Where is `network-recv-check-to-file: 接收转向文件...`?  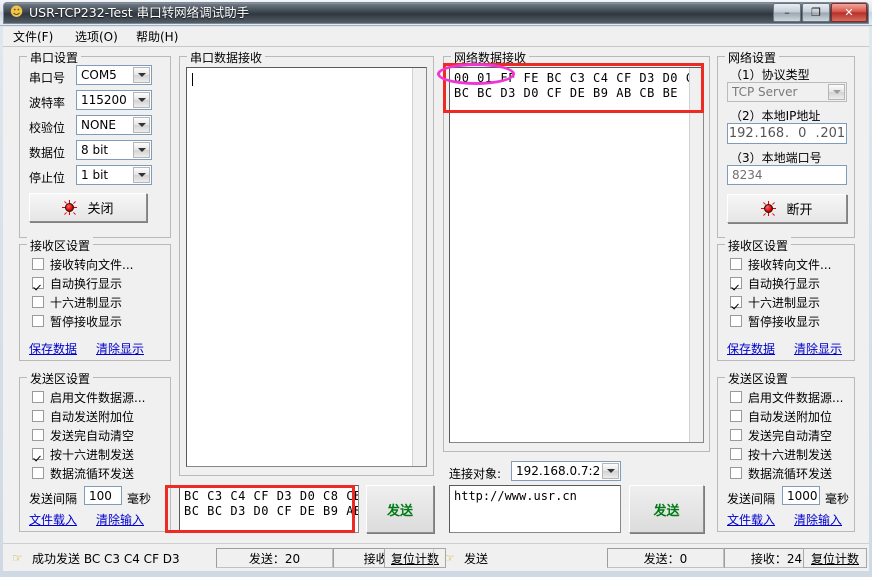 network-recv-check-to-file: 接收转向文件... is located at coordinates (780, 264).